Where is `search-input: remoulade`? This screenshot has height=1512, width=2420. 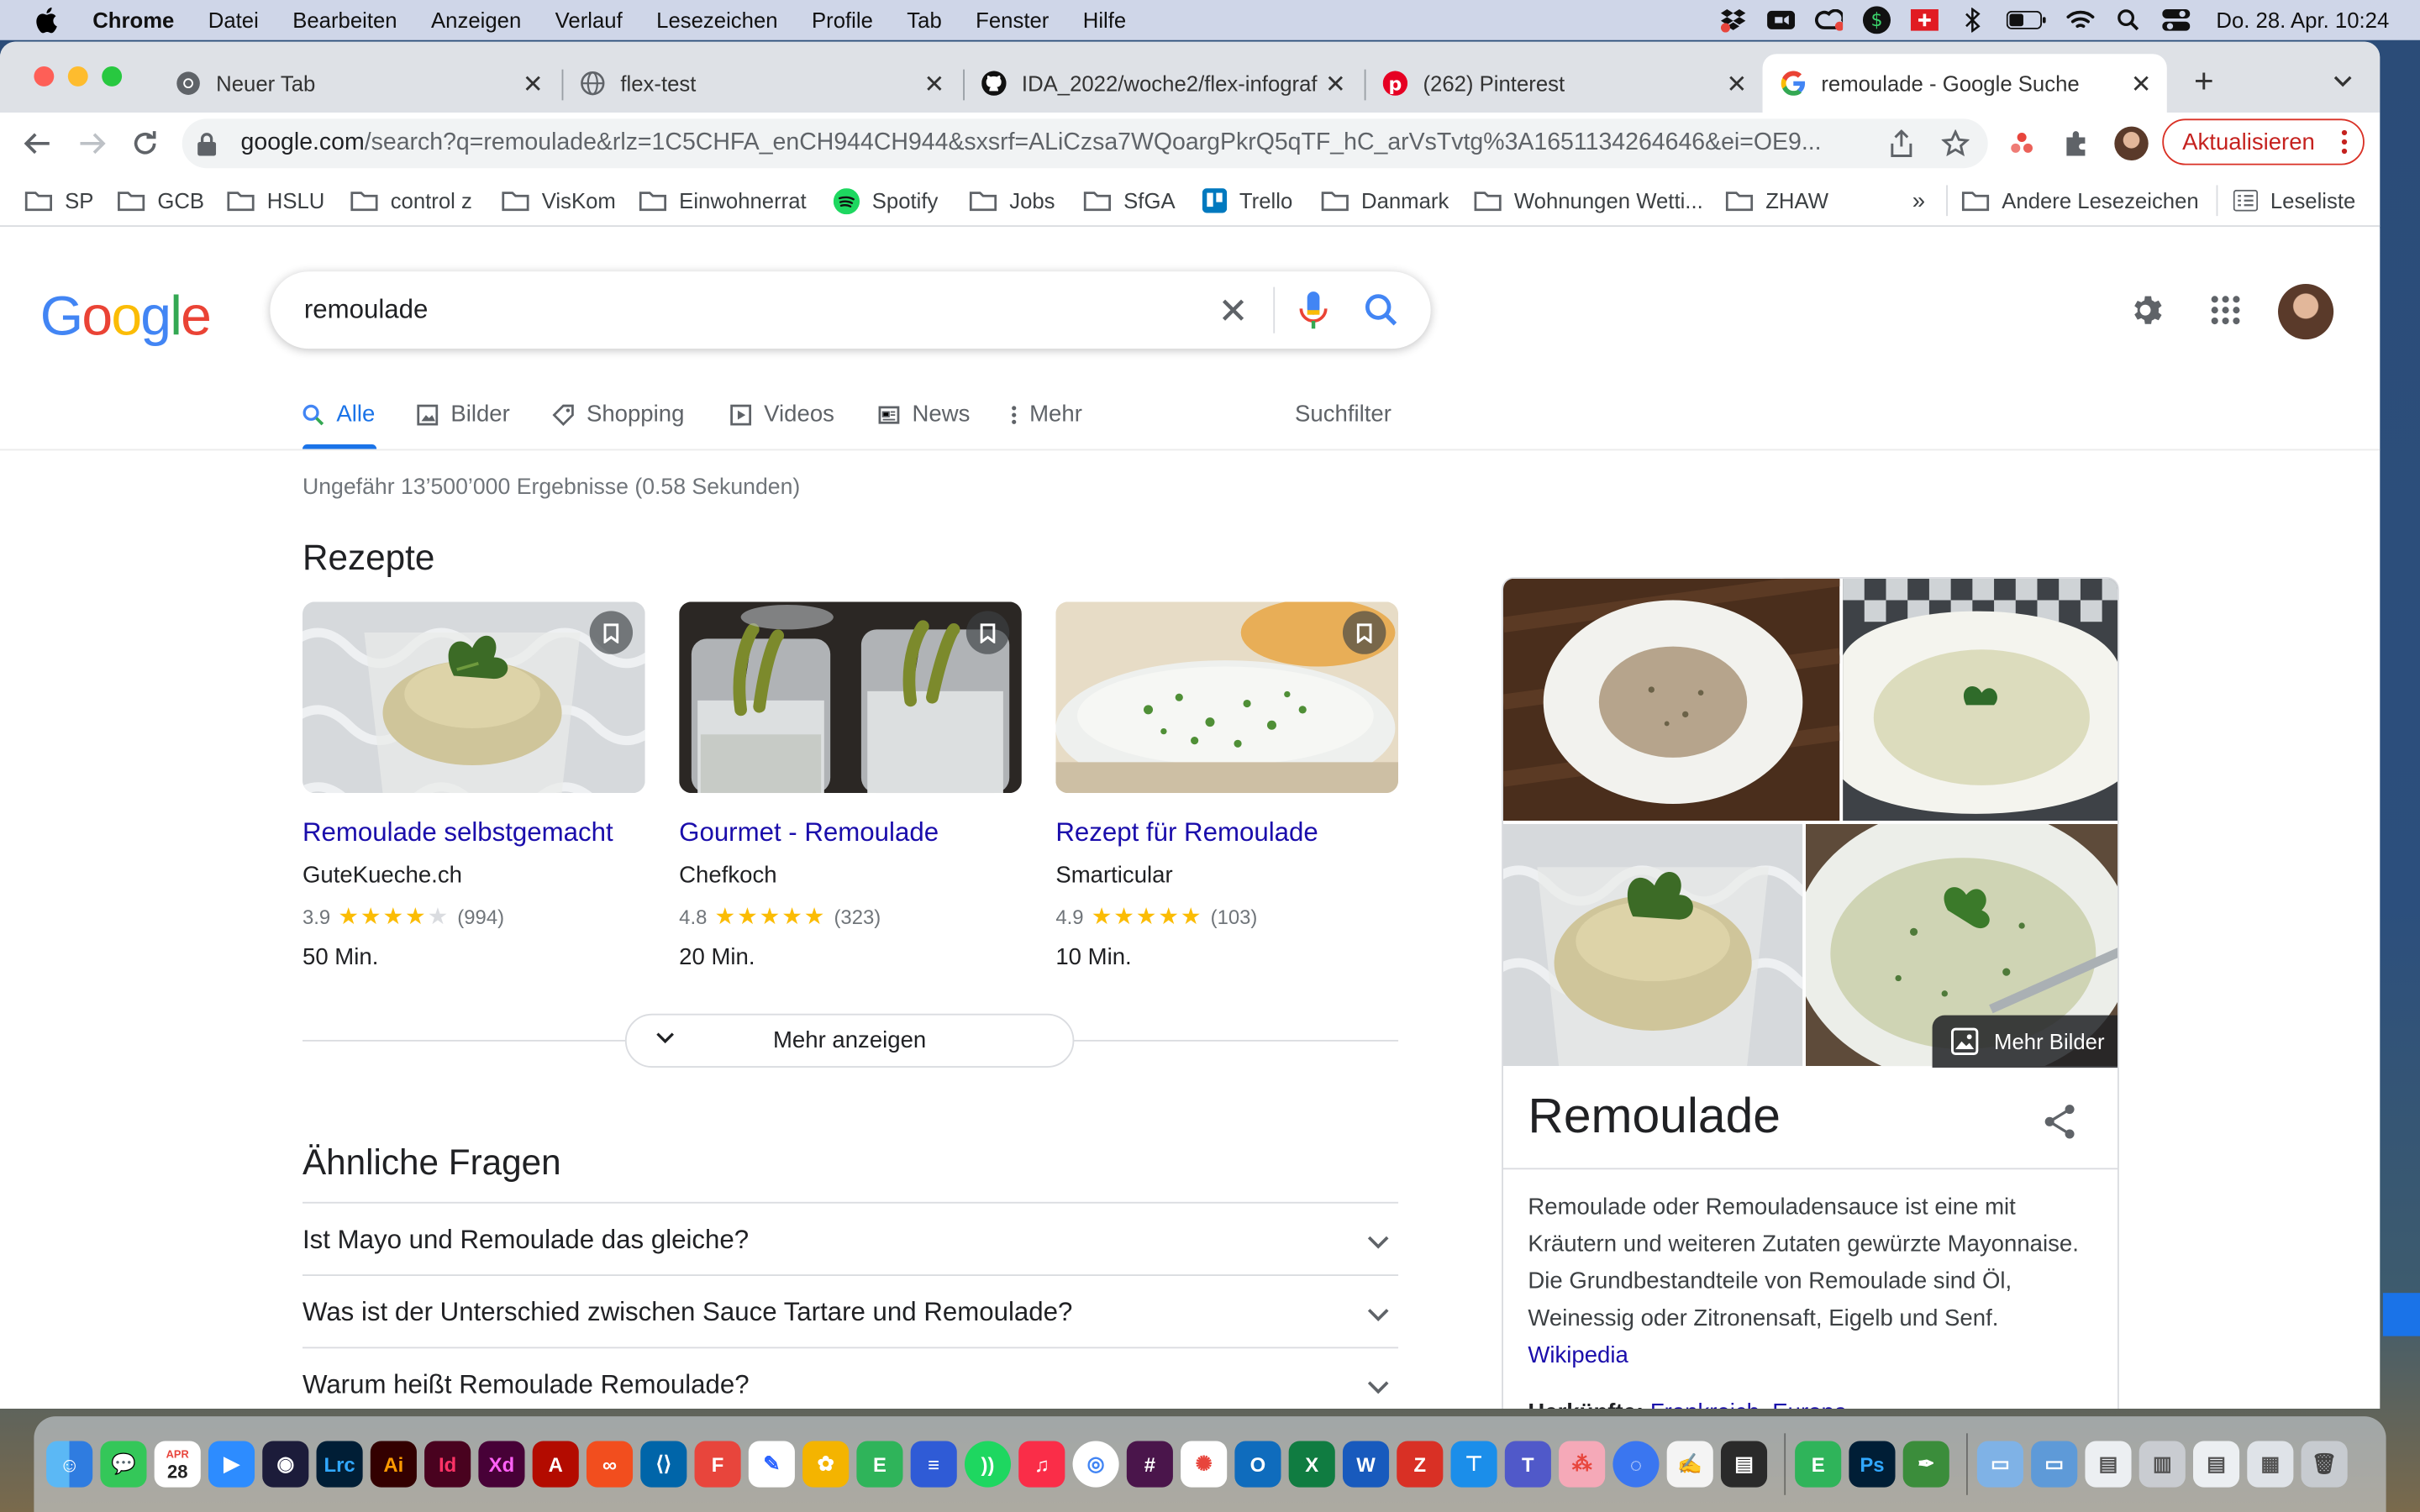
search-input: remoulade is located at coordinates (367, 310).